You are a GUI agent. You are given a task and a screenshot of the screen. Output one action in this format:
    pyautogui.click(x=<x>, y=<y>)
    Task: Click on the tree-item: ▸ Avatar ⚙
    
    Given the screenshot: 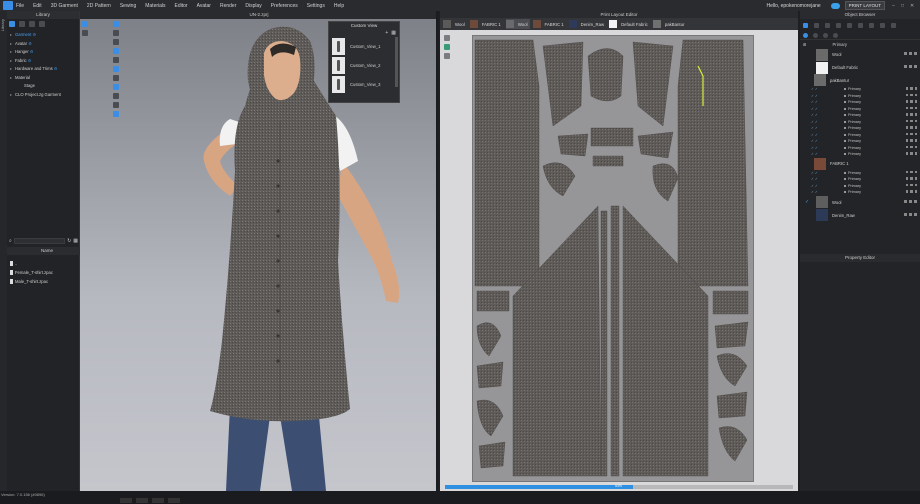 What is the action you would take?
    pyautogui.click(x=43, y=44)
    